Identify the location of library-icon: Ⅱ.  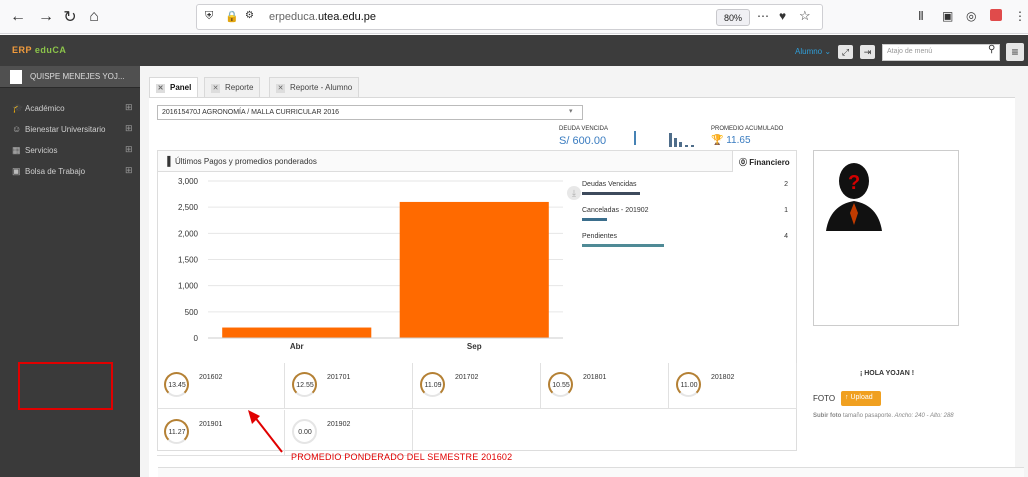
(921, 16).